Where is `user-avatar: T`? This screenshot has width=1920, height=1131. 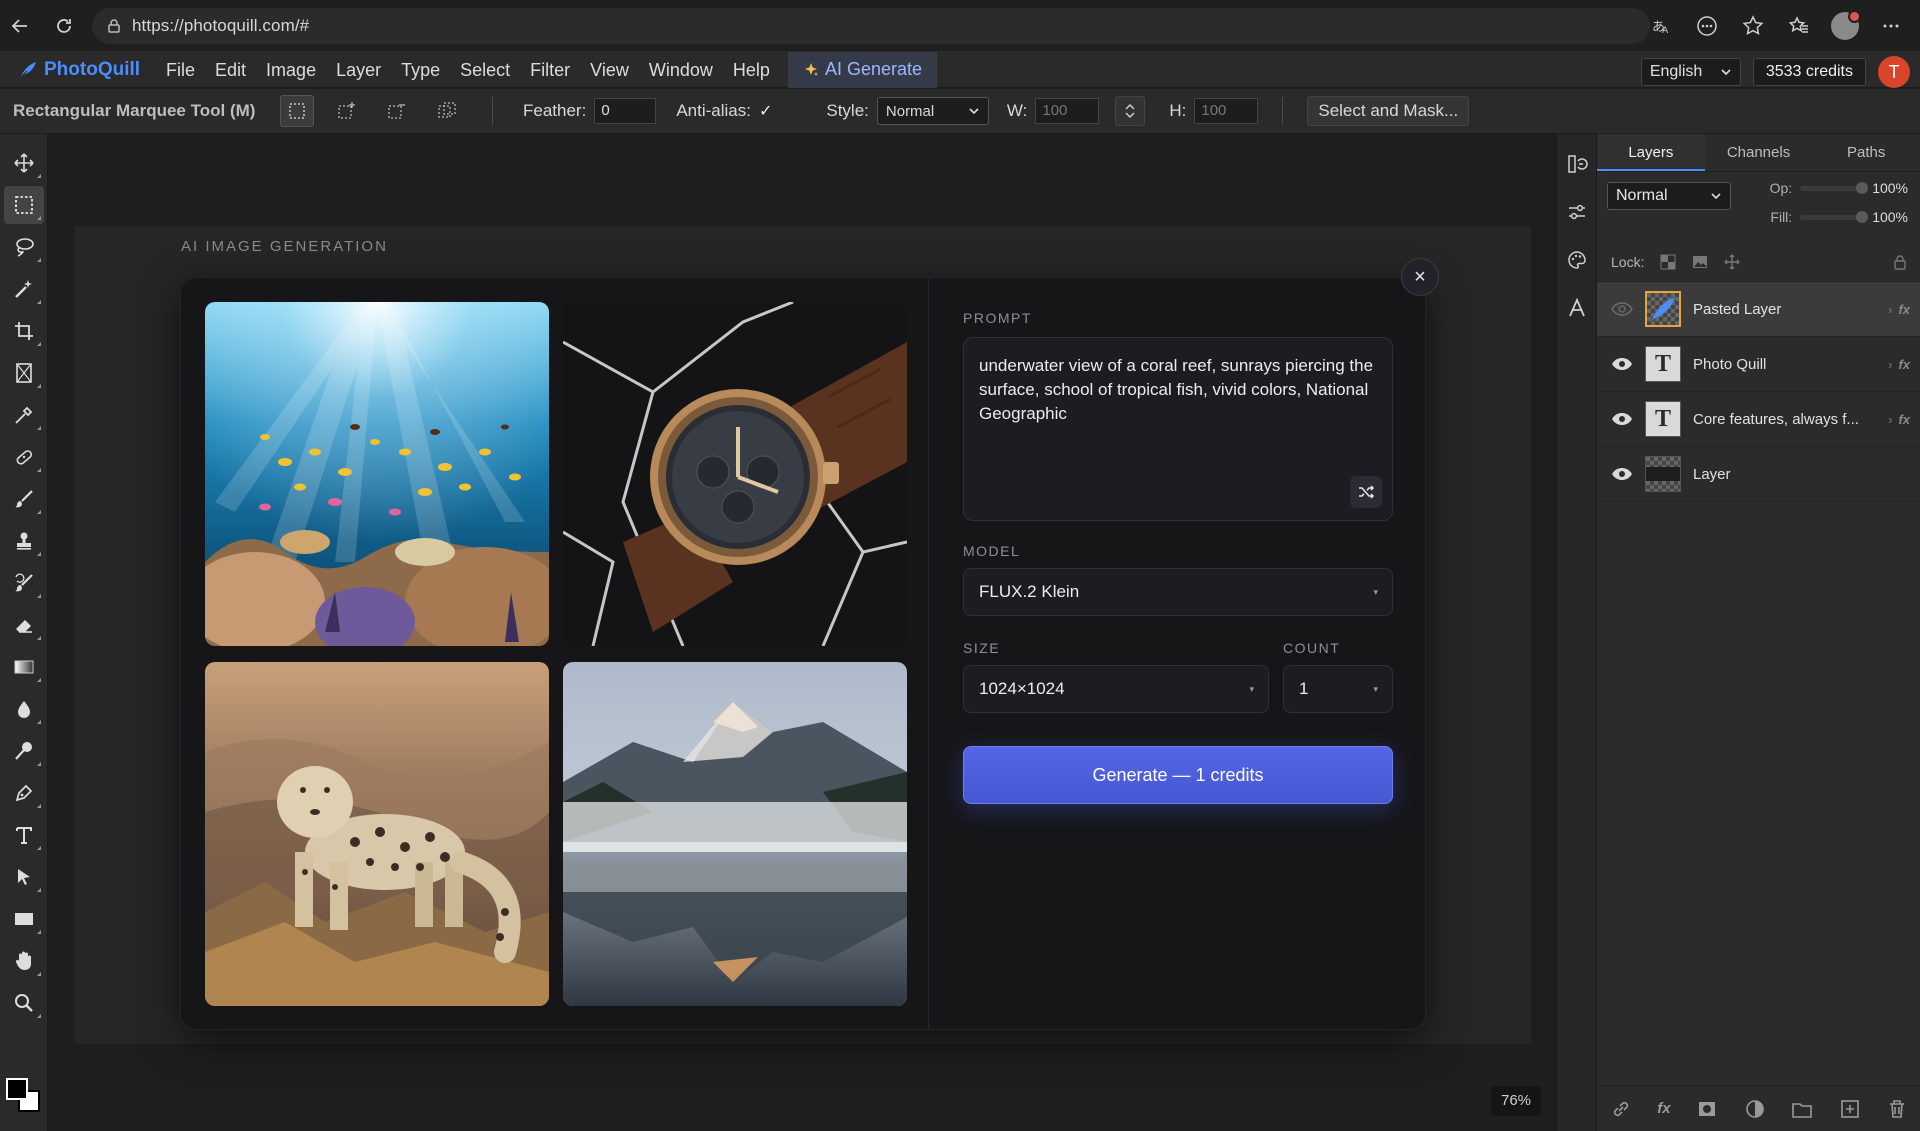 user-avatar: T is located at coordinates (1894, 72).